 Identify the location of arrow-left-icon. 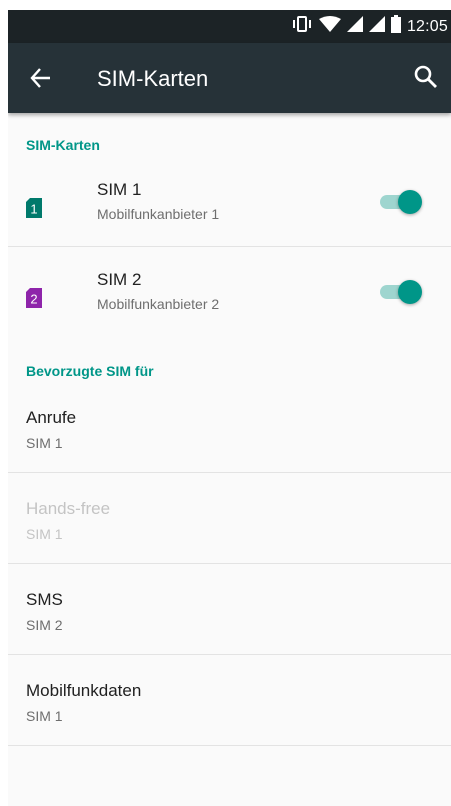
(41, 81).